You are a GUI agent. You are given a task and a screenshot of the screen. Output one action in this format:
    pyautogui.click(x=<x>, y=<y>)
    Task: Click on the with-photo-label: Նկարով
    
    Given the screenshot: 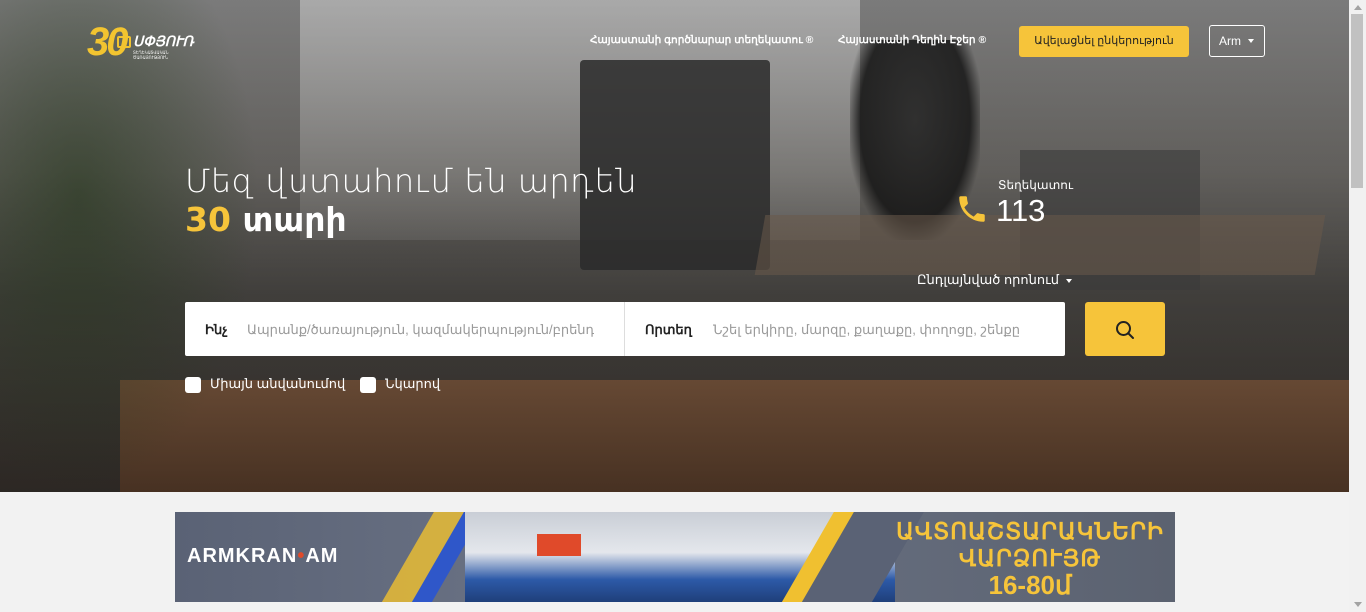 What is the action you would take?
    pyautogui.click(x=413, y=383)
    